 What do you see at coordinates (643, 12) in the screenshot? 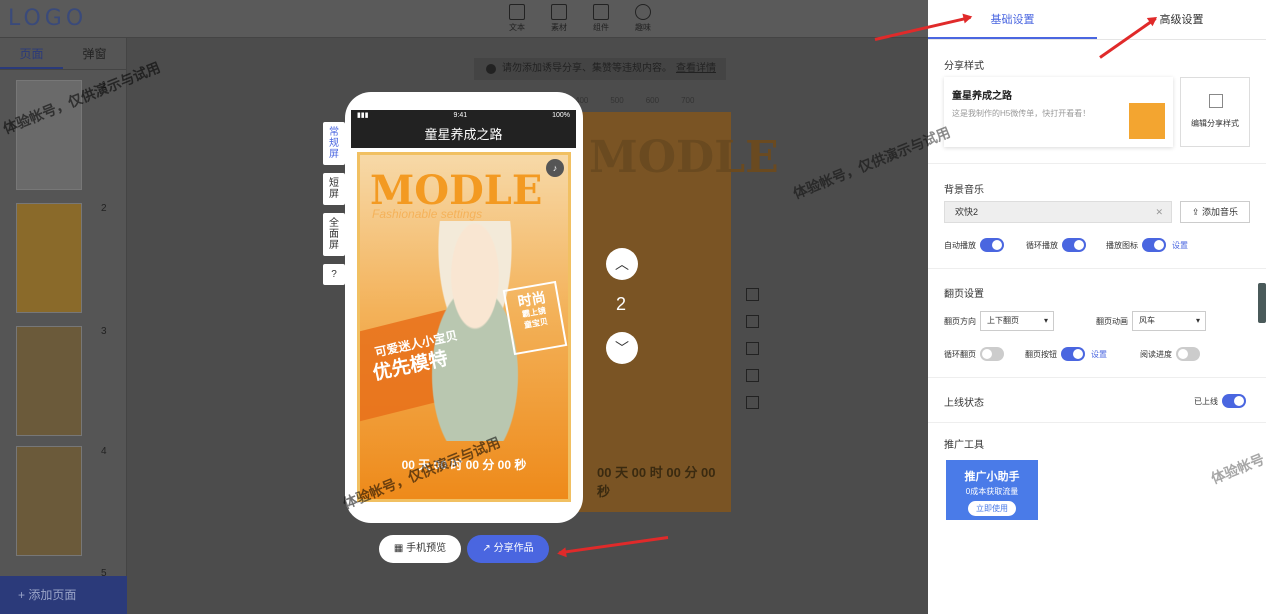
I see `lightbulb-icon` at bounding box center [643, 12].